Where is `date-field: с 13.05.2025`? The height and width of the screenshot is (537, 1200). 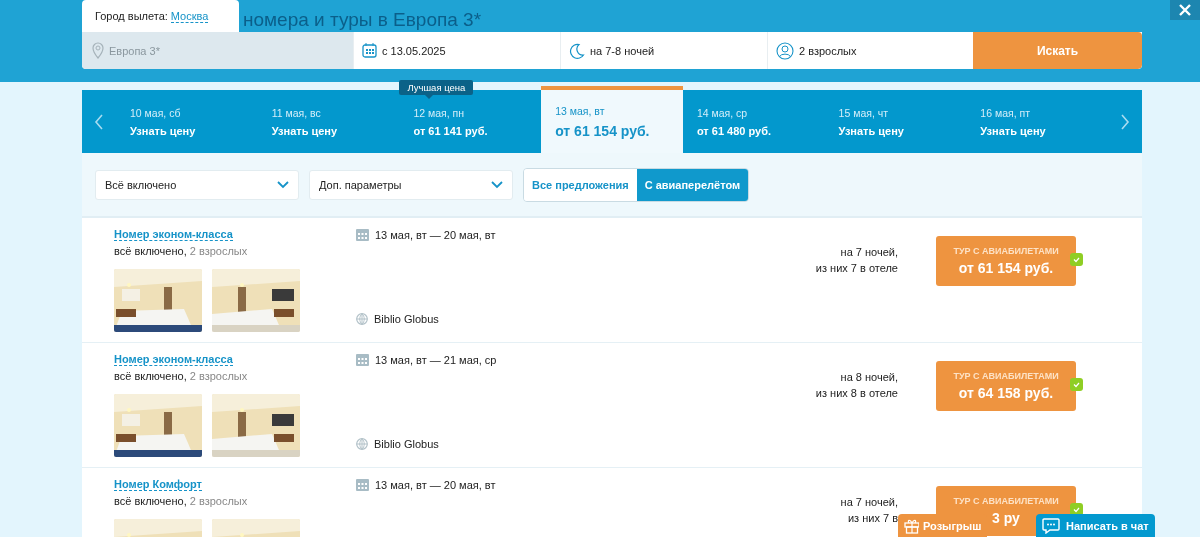
date-field: с 13.05.2025 is located at coordinates (457, 50).